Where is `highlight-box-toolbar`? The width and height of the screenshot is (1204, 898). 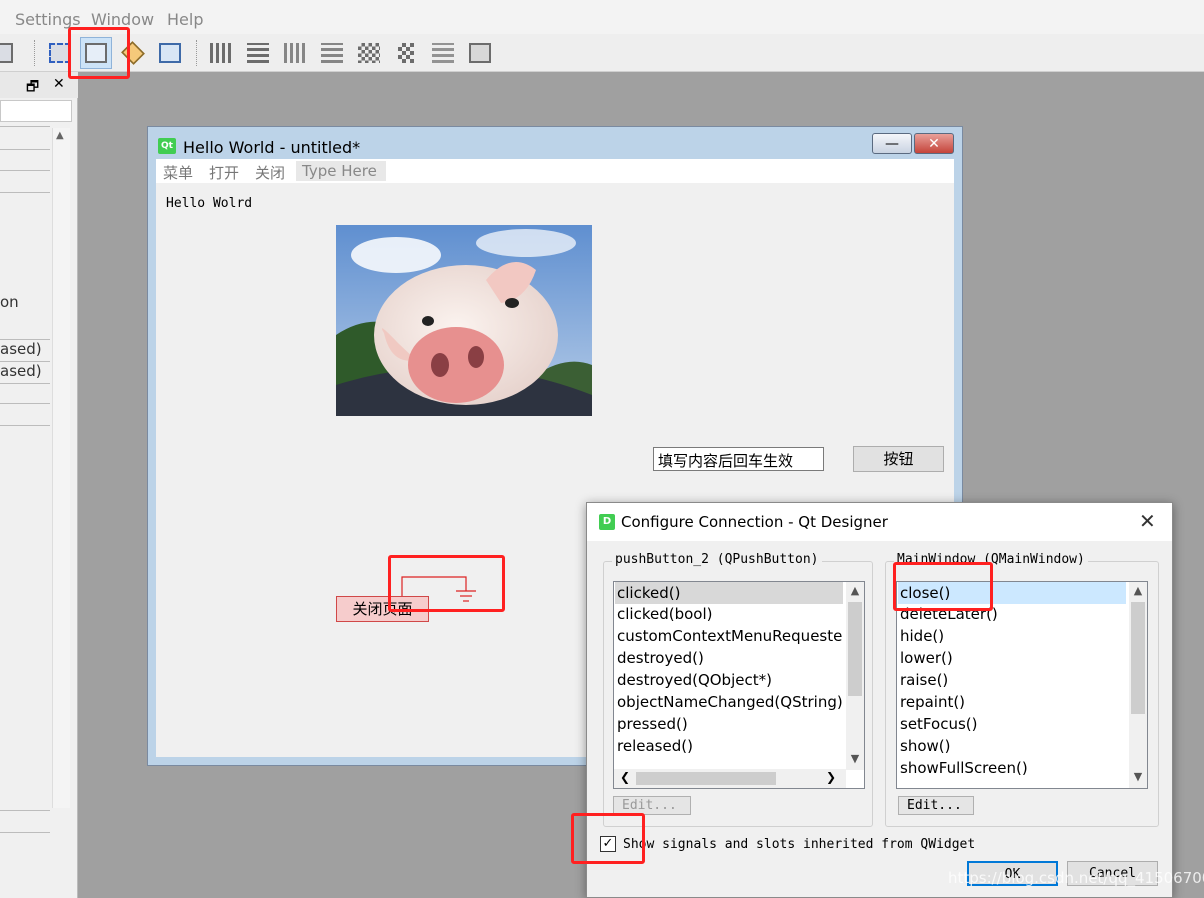 highlight-box-toolbar is located at coordinates (99, 53).